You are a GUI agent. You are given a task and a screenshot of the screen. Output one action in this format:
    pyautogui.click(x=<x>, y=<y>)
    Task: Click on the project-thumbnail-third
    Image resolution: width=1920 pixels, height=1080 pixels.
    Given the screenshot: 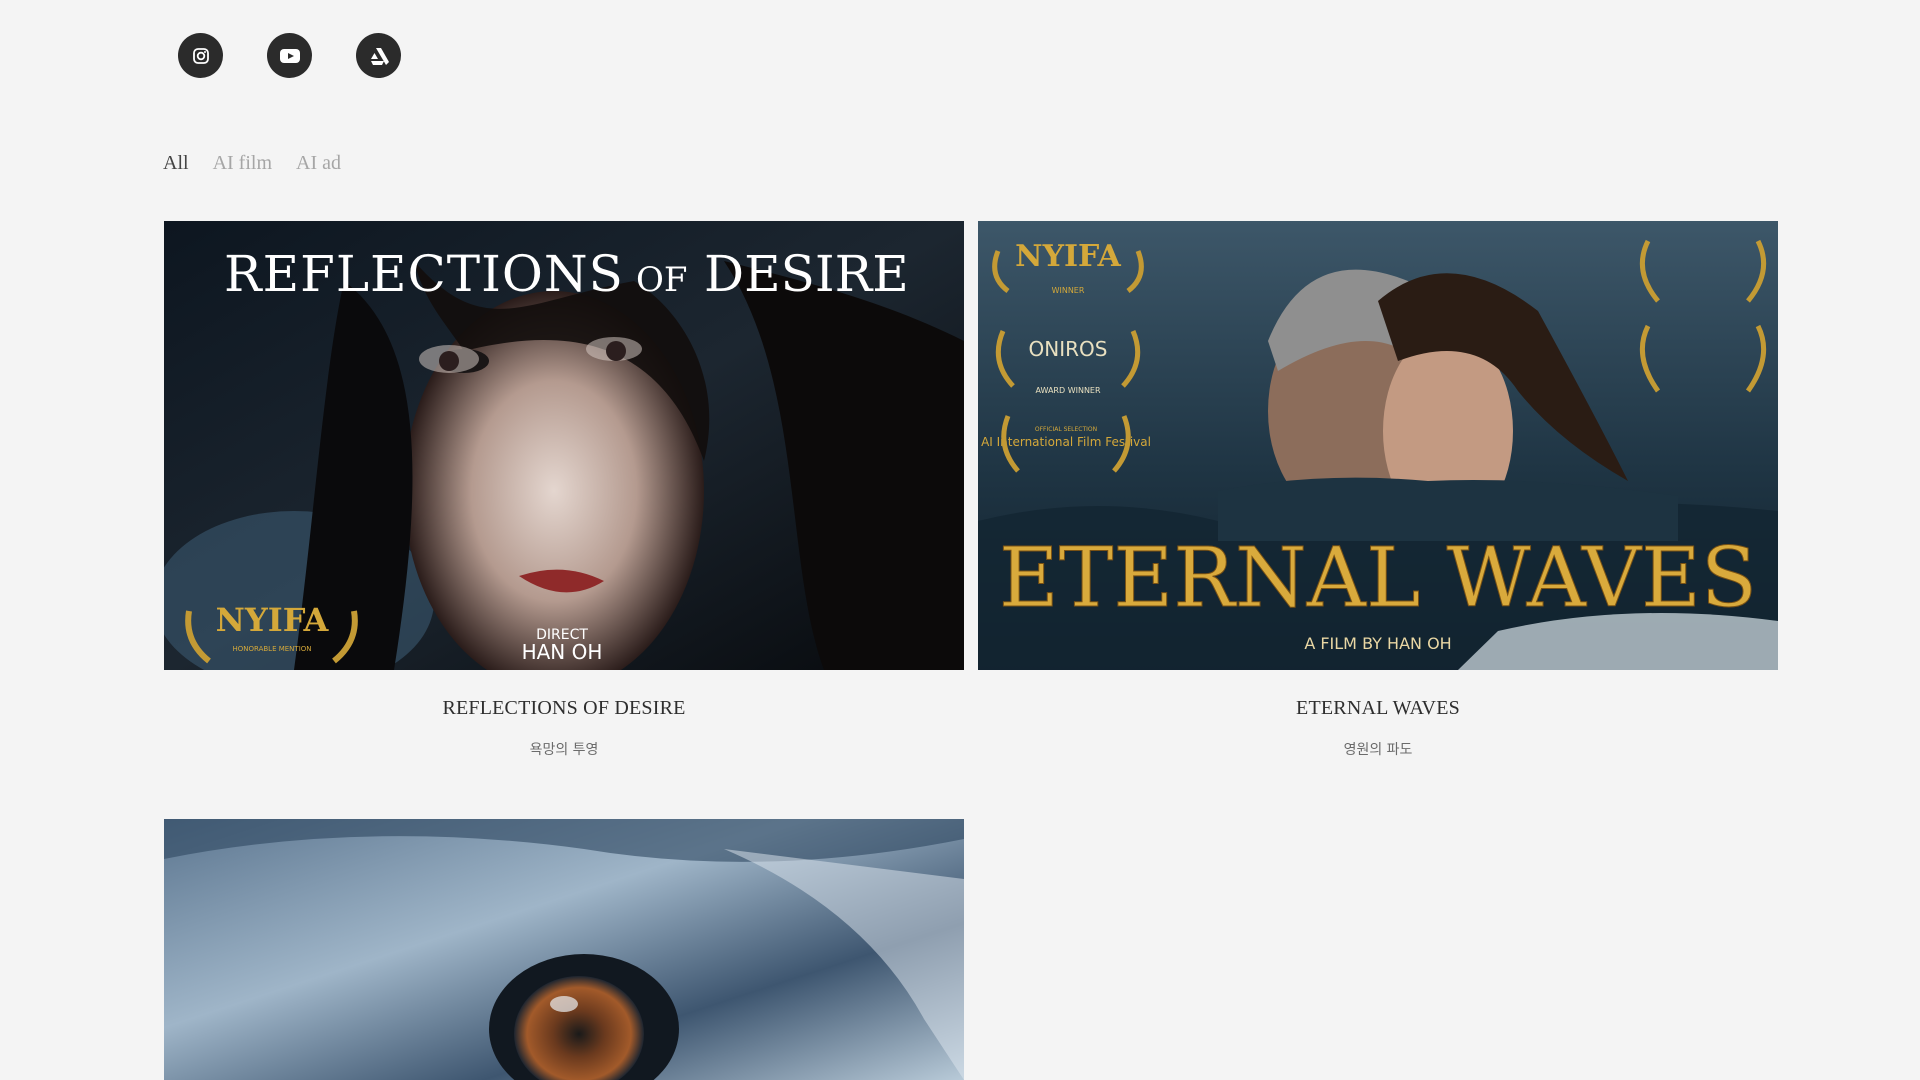 What is the action you would take?
    pyautogui.click(x=564, y=949)
    